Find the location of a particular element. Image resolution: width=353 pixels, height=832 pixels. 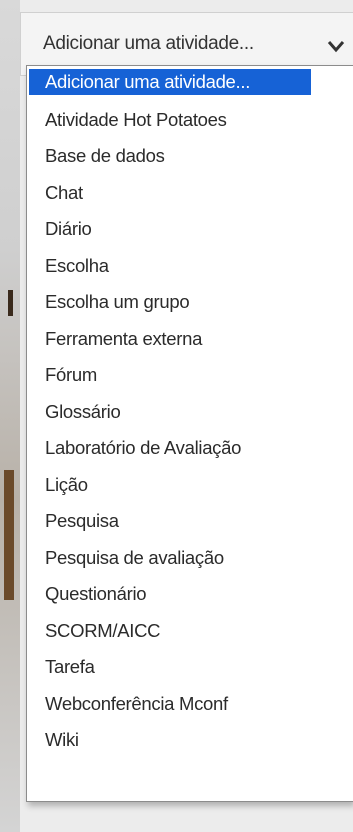

option-forum: Fórum is located at coordinates (170, 374).